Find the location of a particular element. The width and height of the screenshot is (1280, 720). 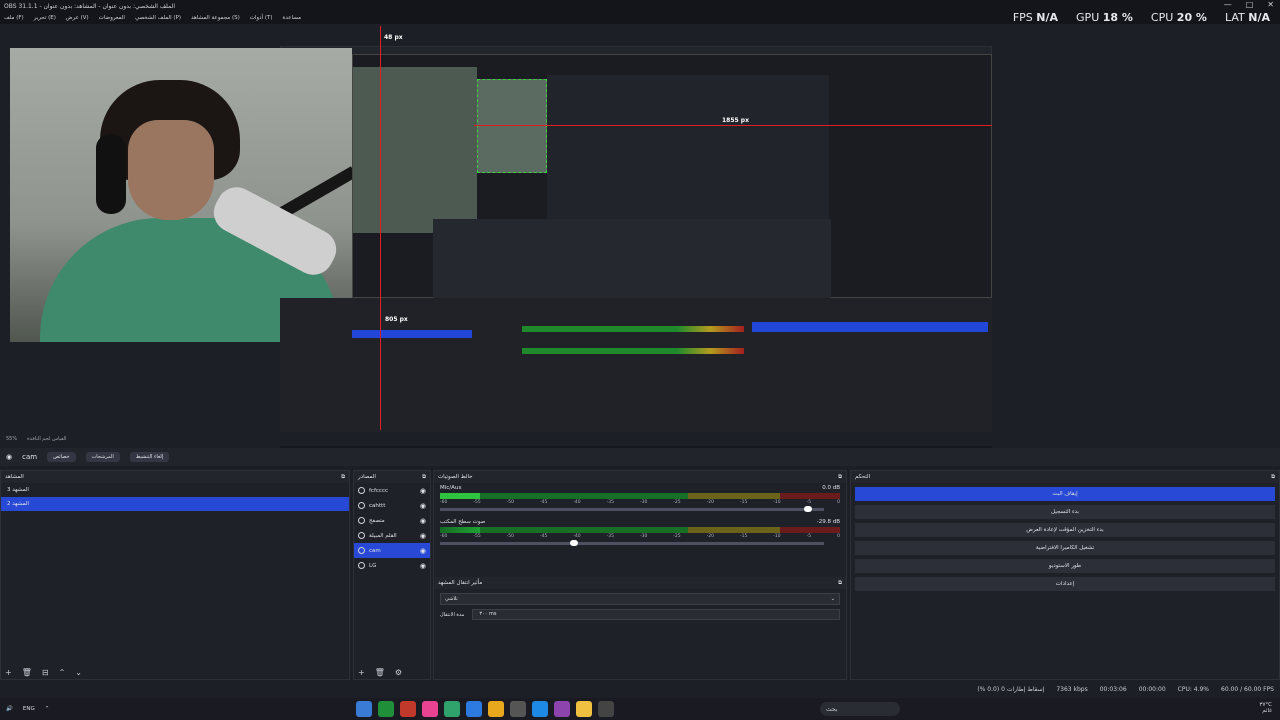

source-item: fcfcccc ◉ is located at coordinates (392, 490).